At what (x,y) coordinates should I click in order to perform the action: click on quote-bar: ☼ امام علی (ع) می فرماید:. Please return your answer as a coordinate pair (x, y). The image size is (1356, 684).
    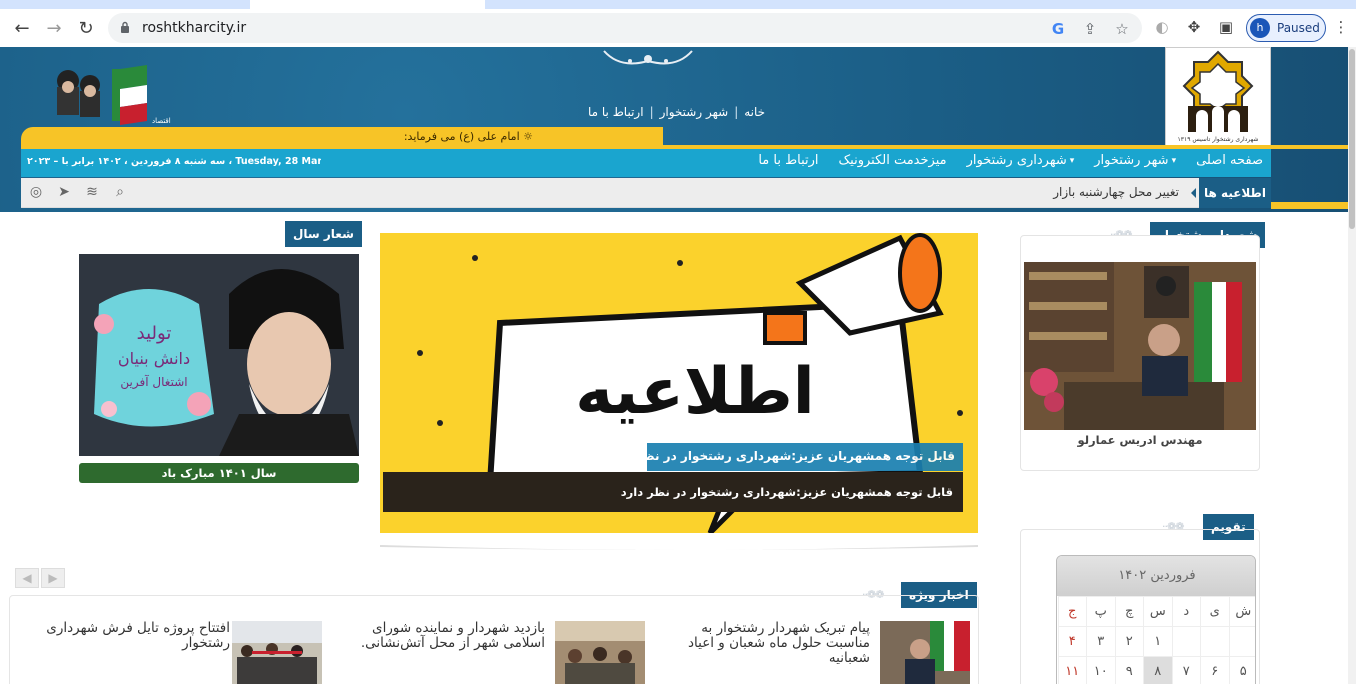
    Looking at the image, I should click on (342, 137).